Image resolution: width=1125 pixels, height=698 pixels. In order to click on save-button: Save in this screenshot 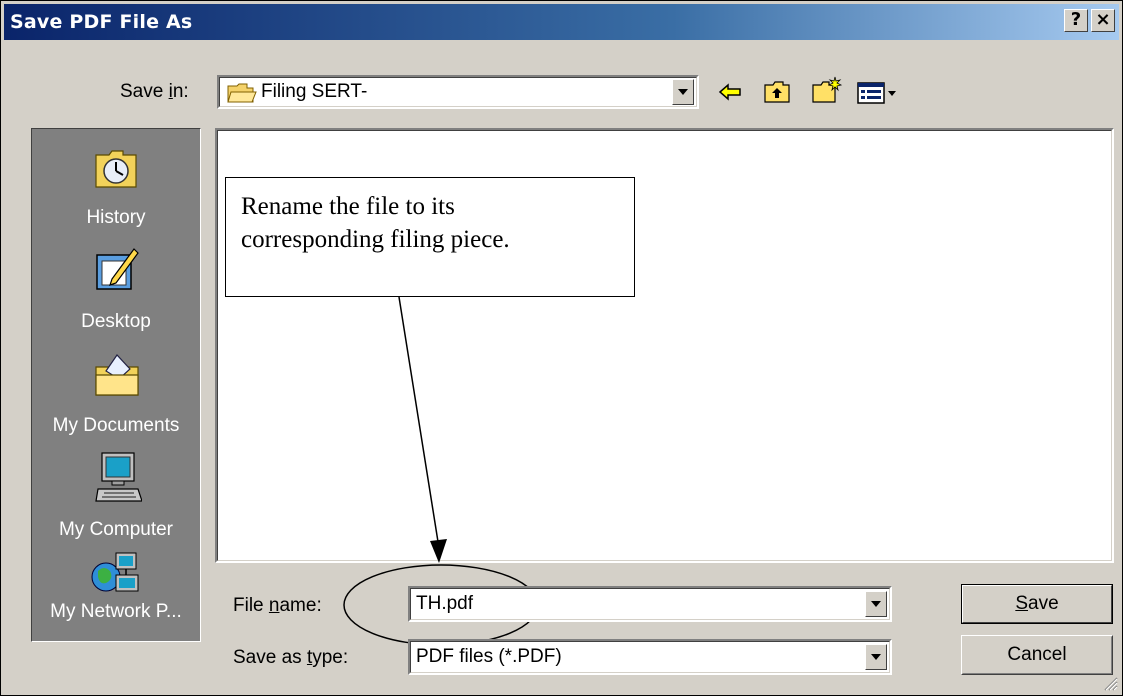, I will do `click(1037, 604)`.